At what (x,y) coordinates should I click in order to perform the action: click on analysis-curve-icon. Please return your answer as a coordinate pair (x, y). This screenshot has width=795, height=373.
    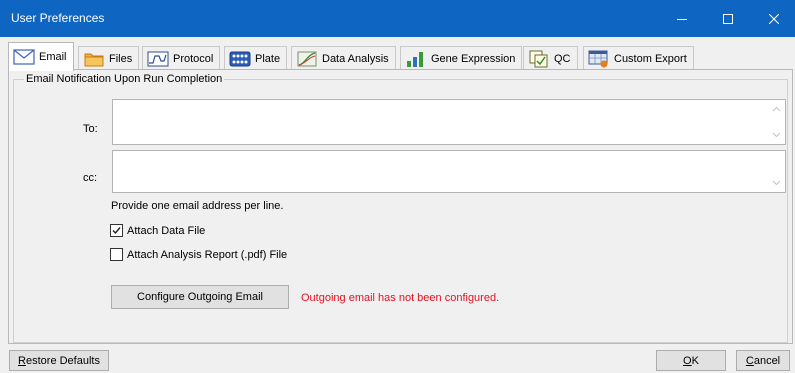
    Looking at the image, I should click on (307, 59).